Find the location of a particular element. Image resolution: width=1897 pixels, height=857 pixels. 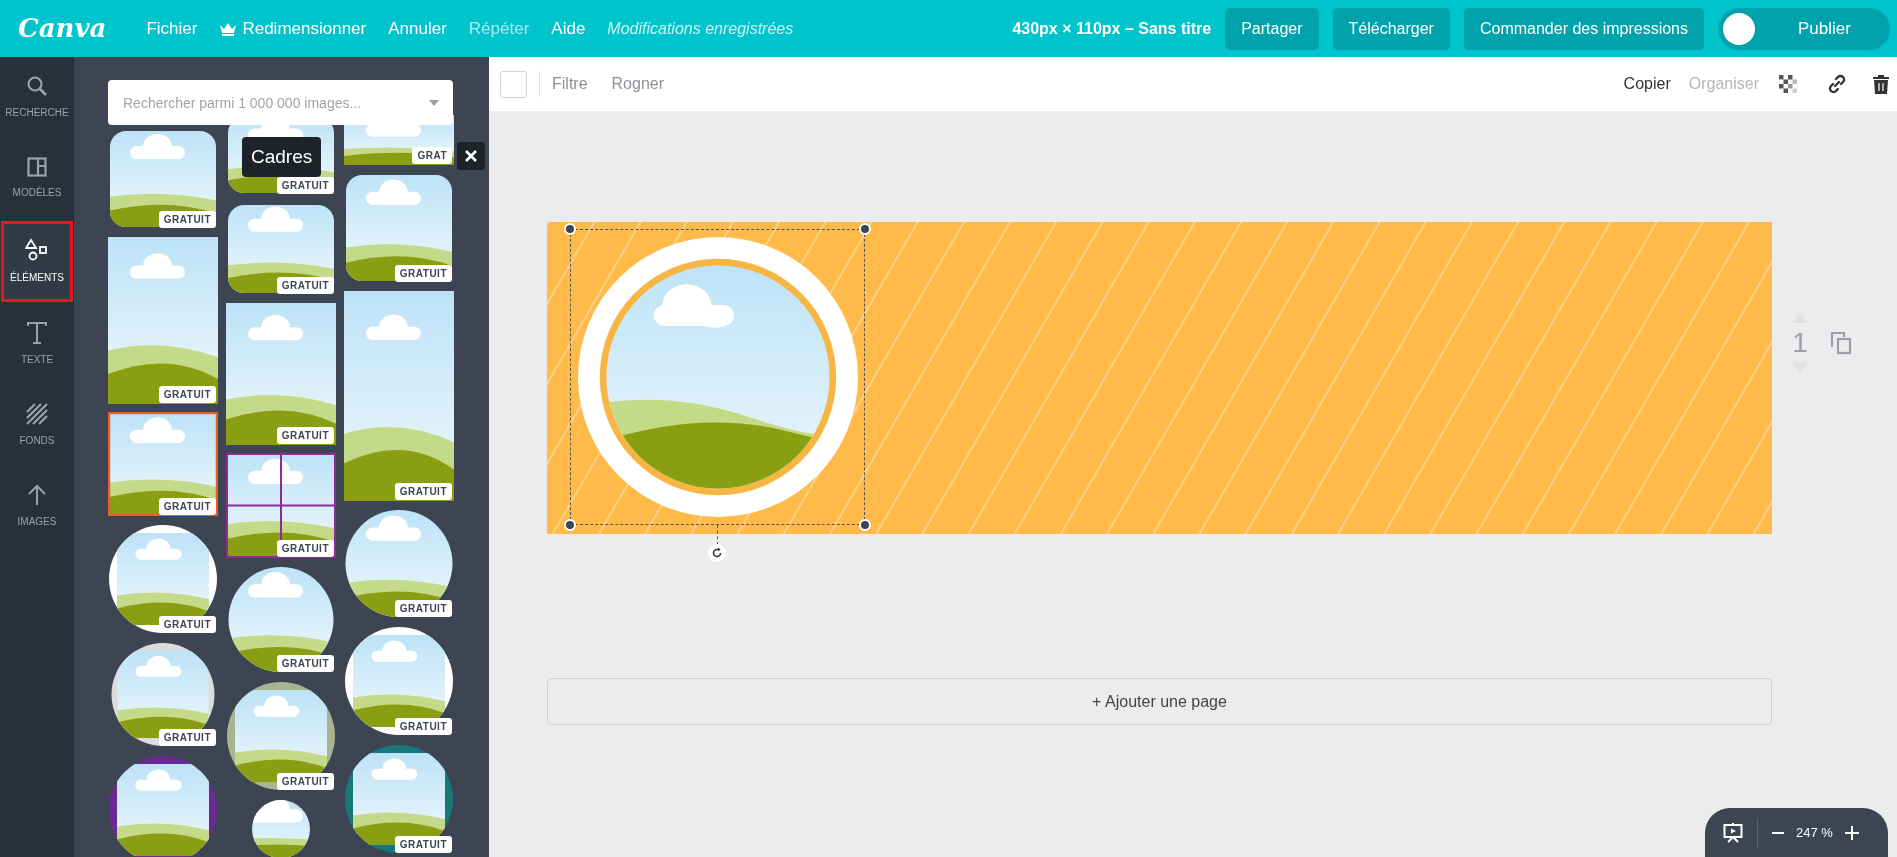

rail-tab: MODÈLES is located at coordinates (37, 178).